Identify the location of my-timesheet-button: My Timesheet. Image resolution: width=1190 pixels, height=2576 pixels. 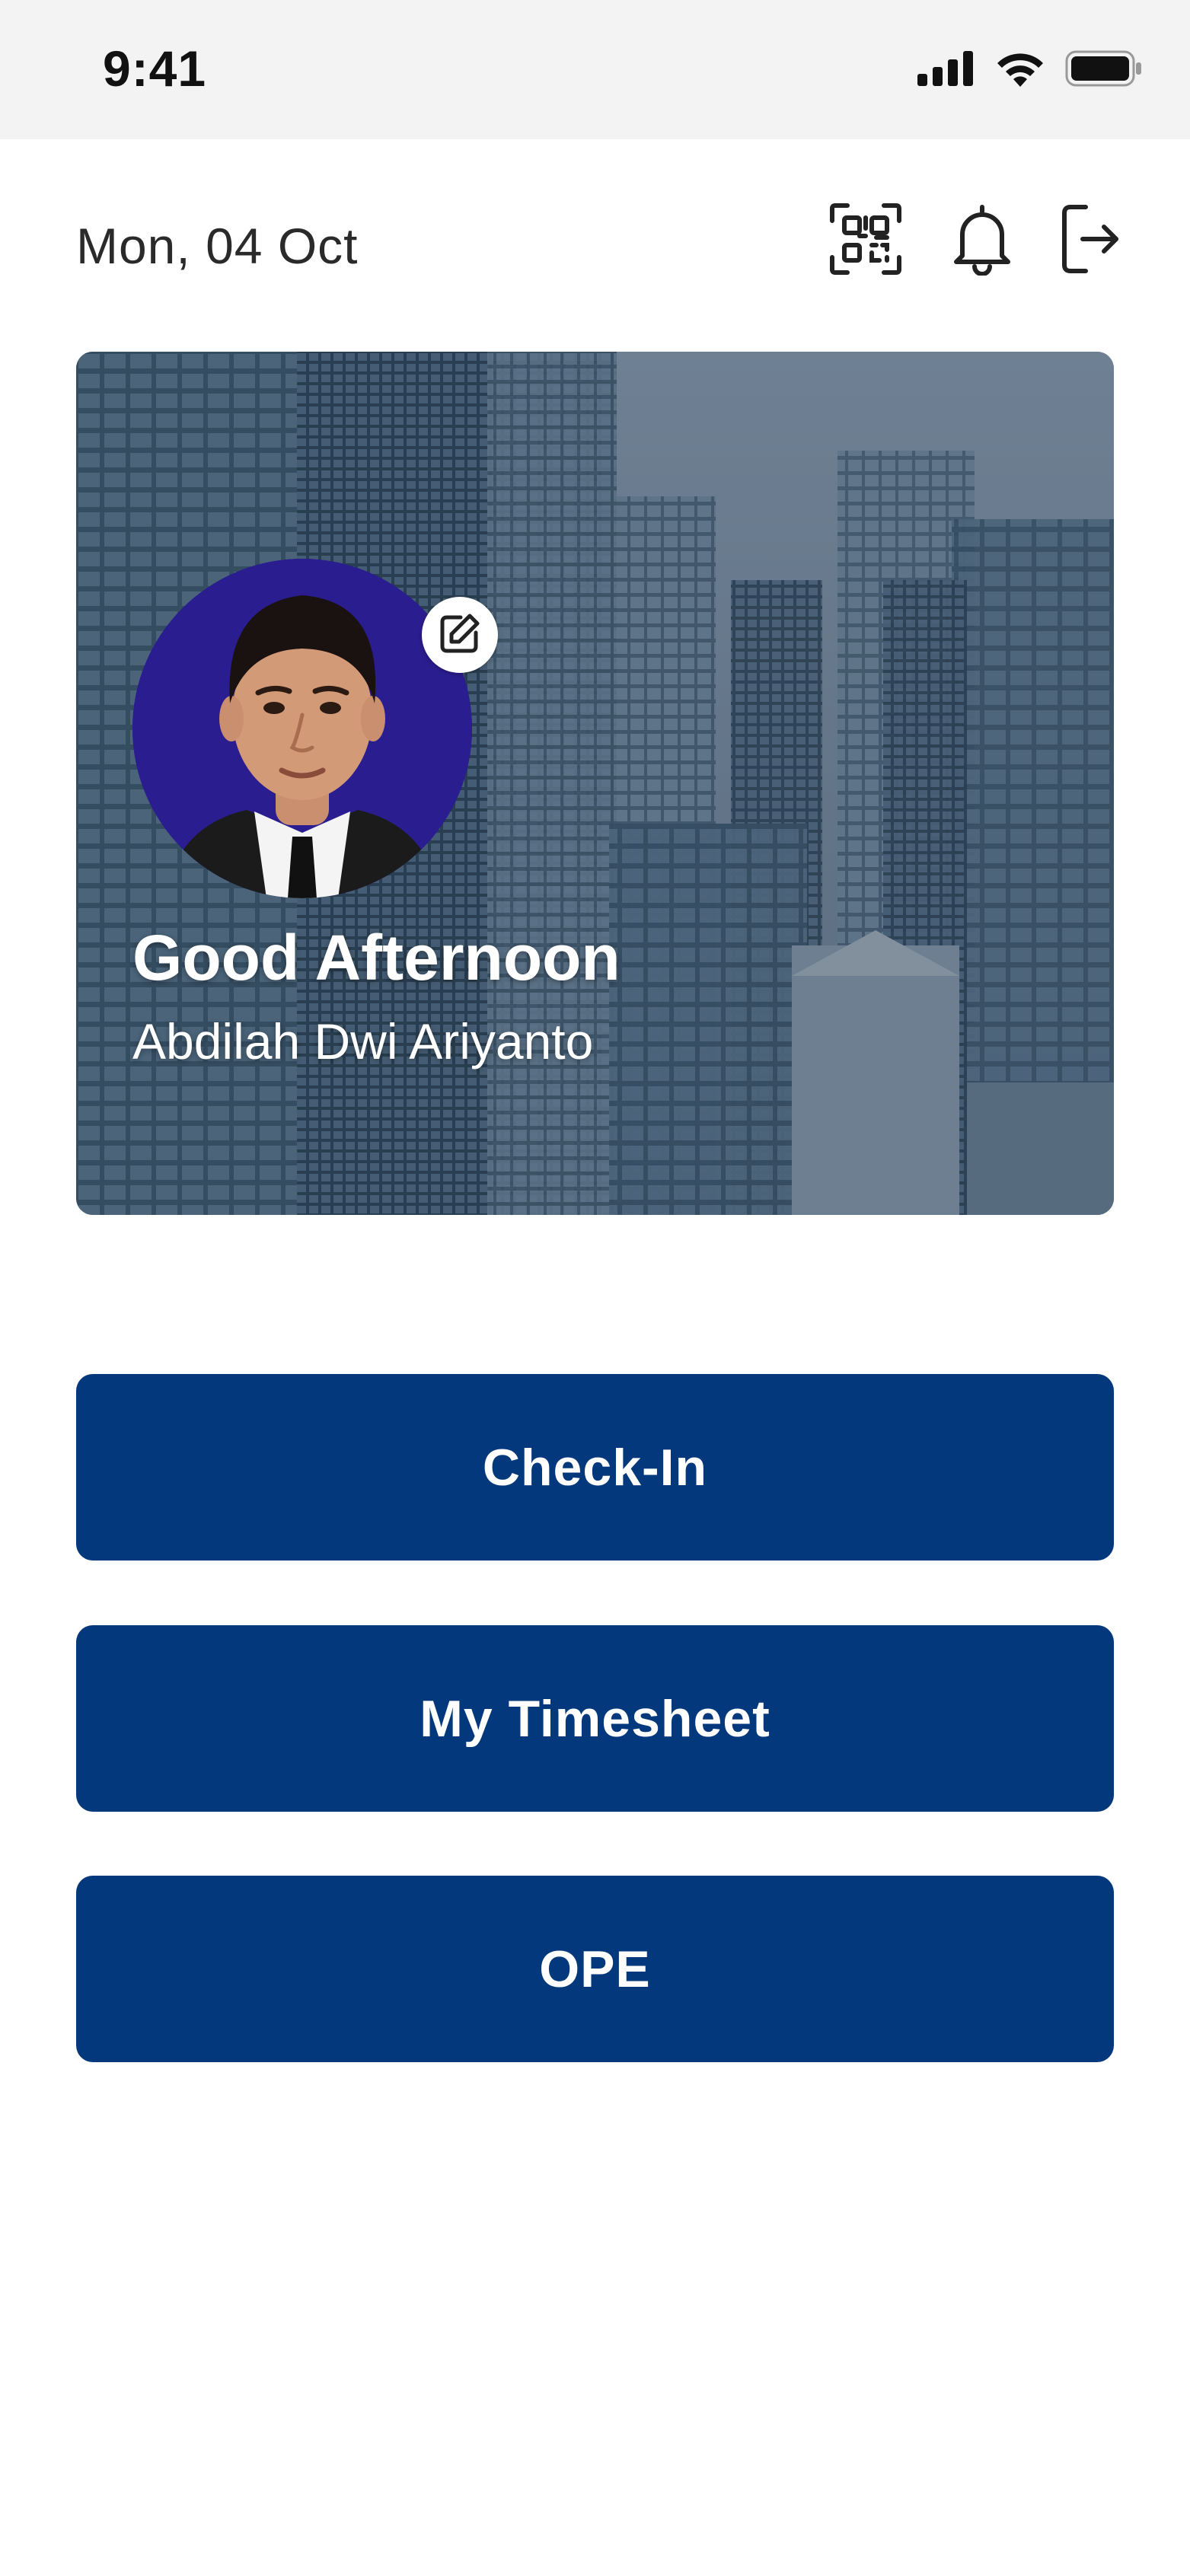
(595, 1719).